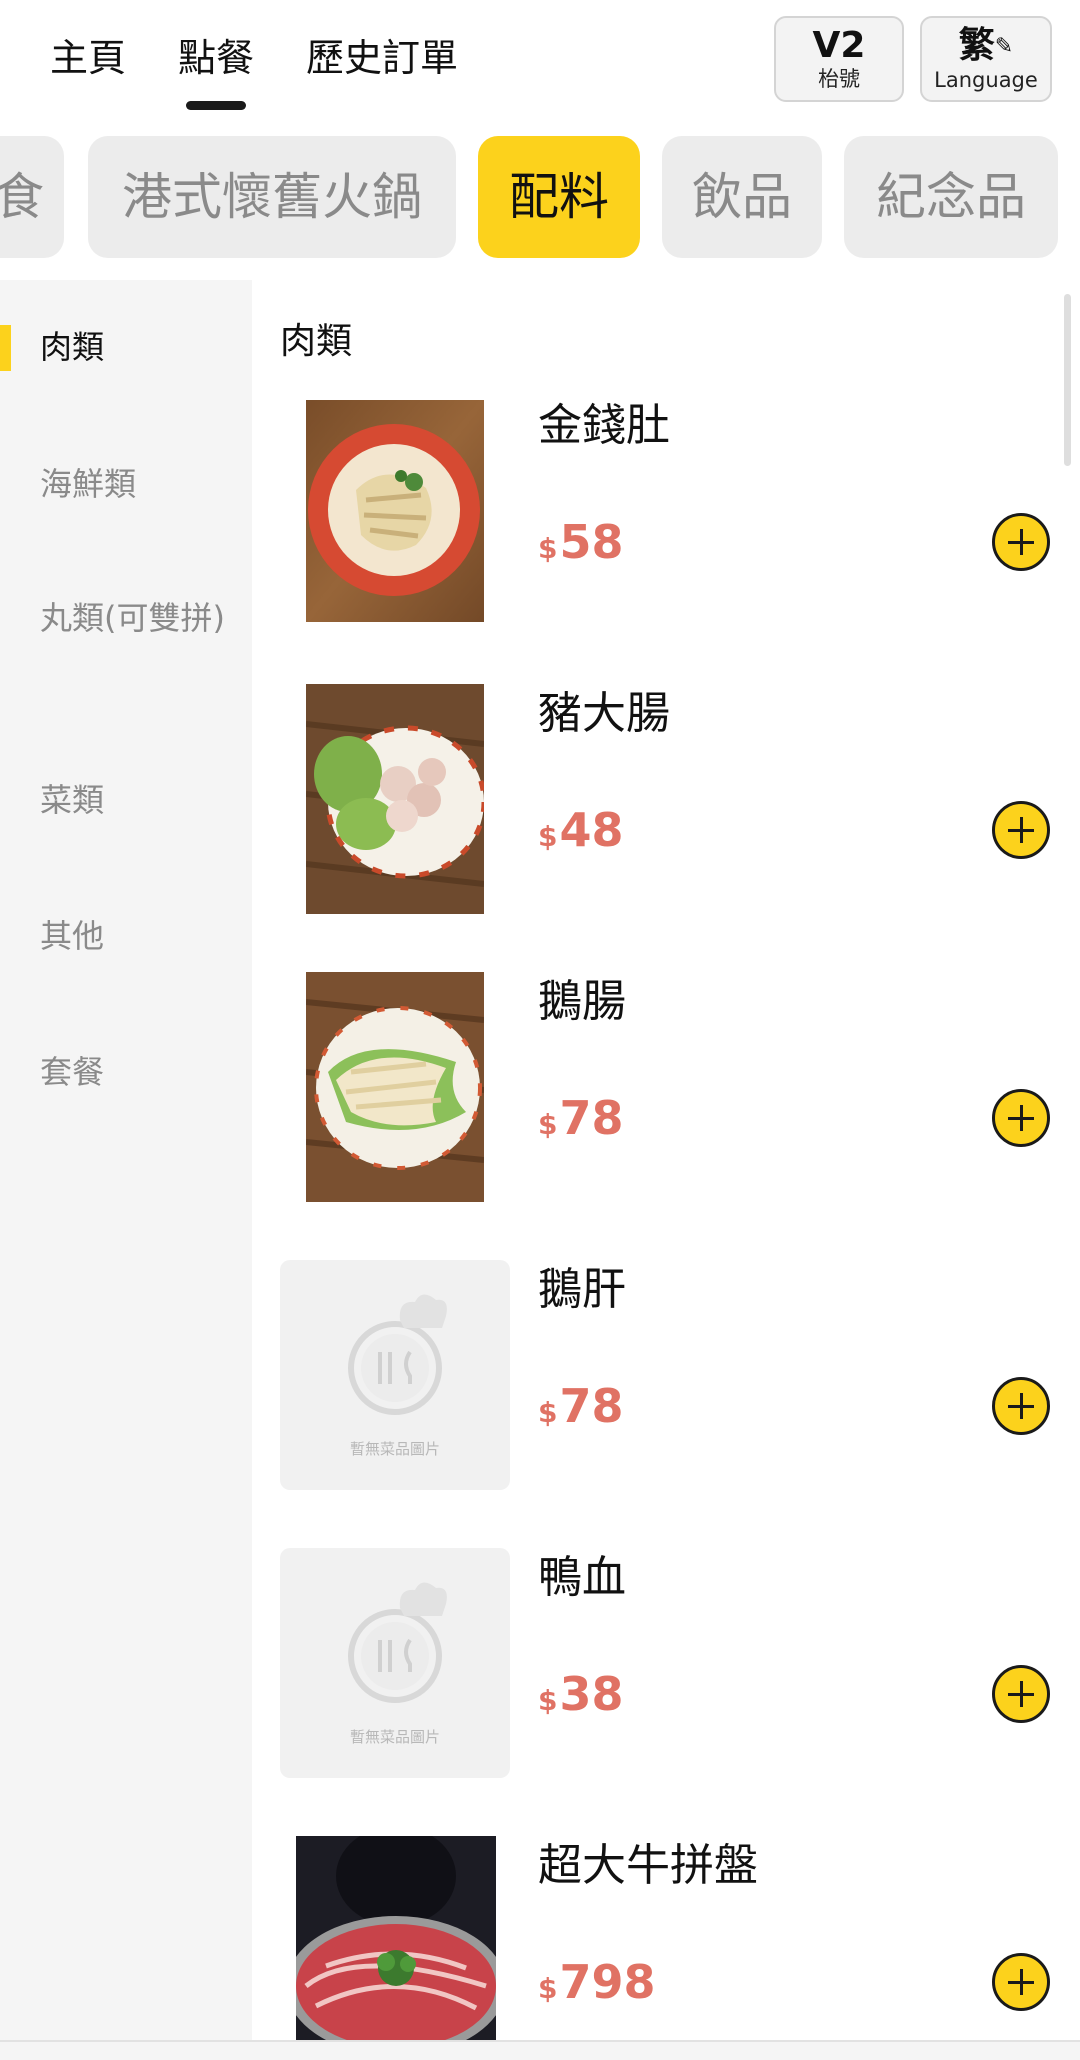 The image size is (1080, 2060). I want to click on active-subcategory-marker, so click(5, 348).